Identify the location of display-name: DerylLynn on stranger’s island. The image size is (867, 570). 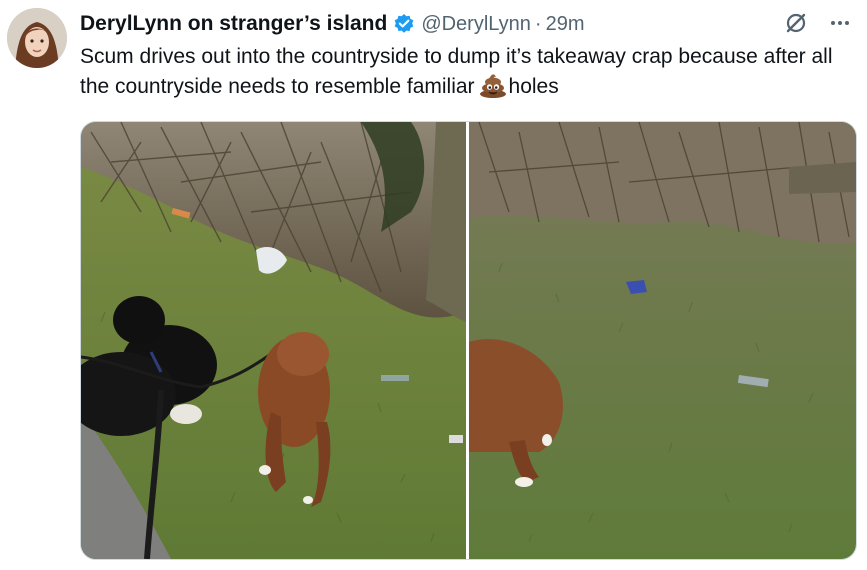
(233, 24).